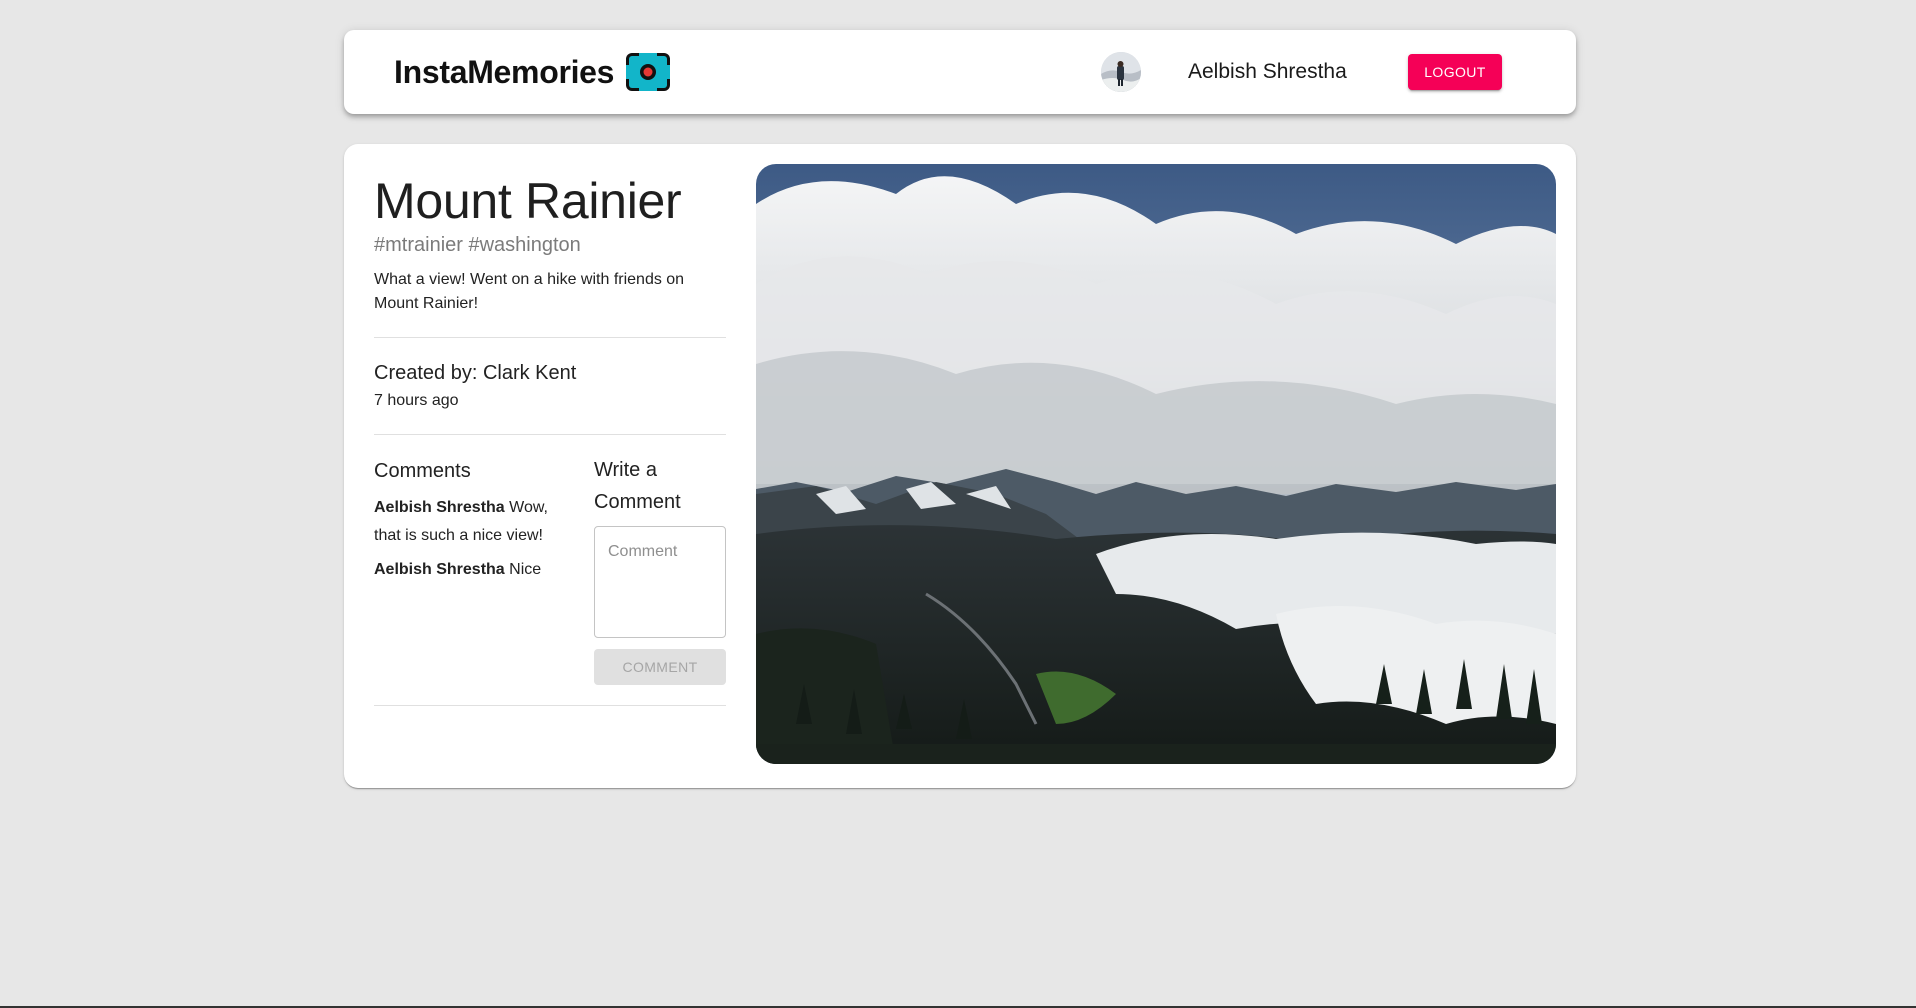  I want to click on brand: InstaMemories, so click(532, 72).